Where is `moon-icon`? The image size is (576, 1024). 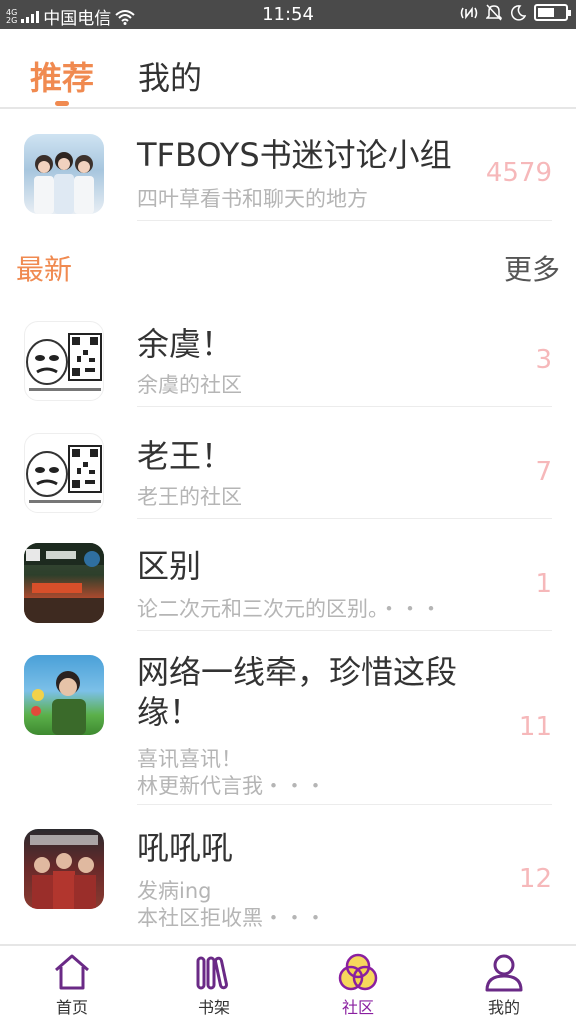
moon-icon is located at coordinates (518, 12).